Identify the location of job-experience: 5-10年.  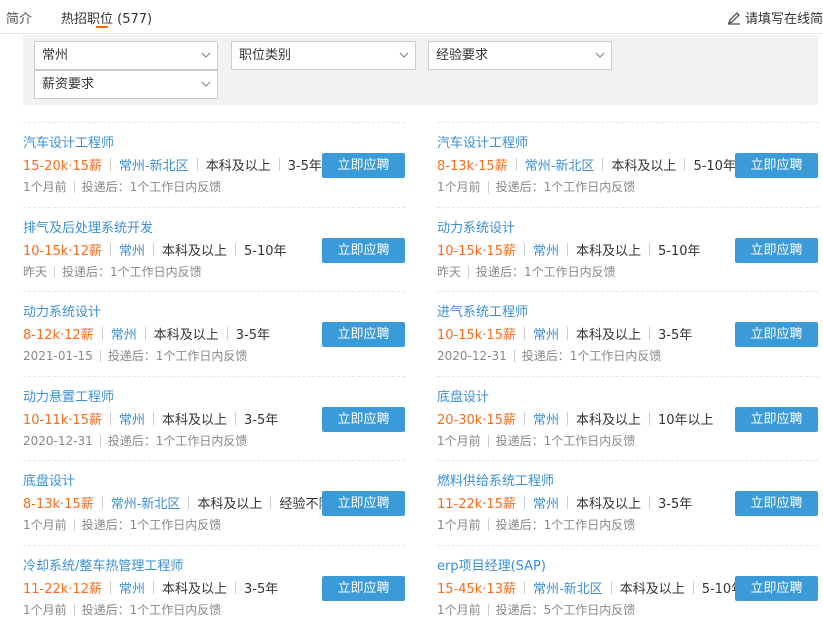
(679, 251).